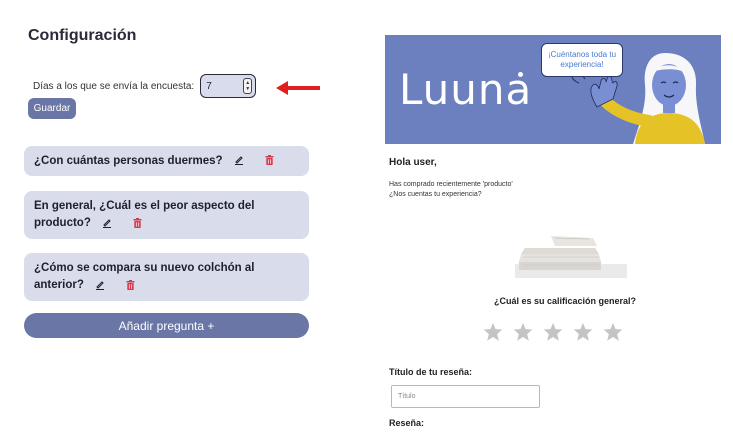  I want to click on review-title-label: Título de tu reseña:, so click(431, 372).